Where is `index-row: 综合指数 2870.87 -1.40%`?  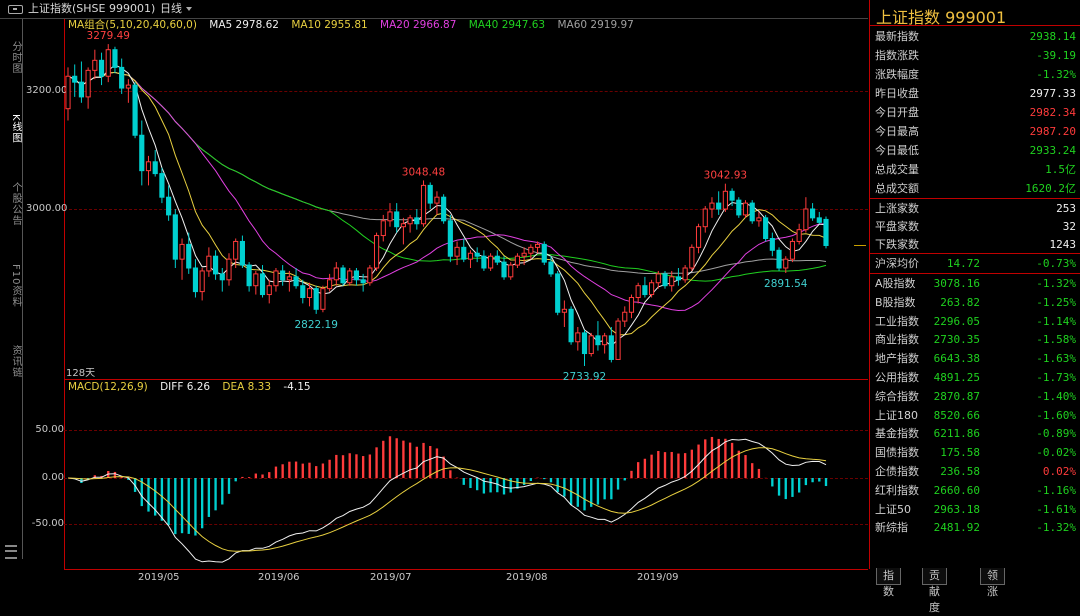 index-row: 综合指数 2870.87 -1.40% is located at coordinates (975, 396).